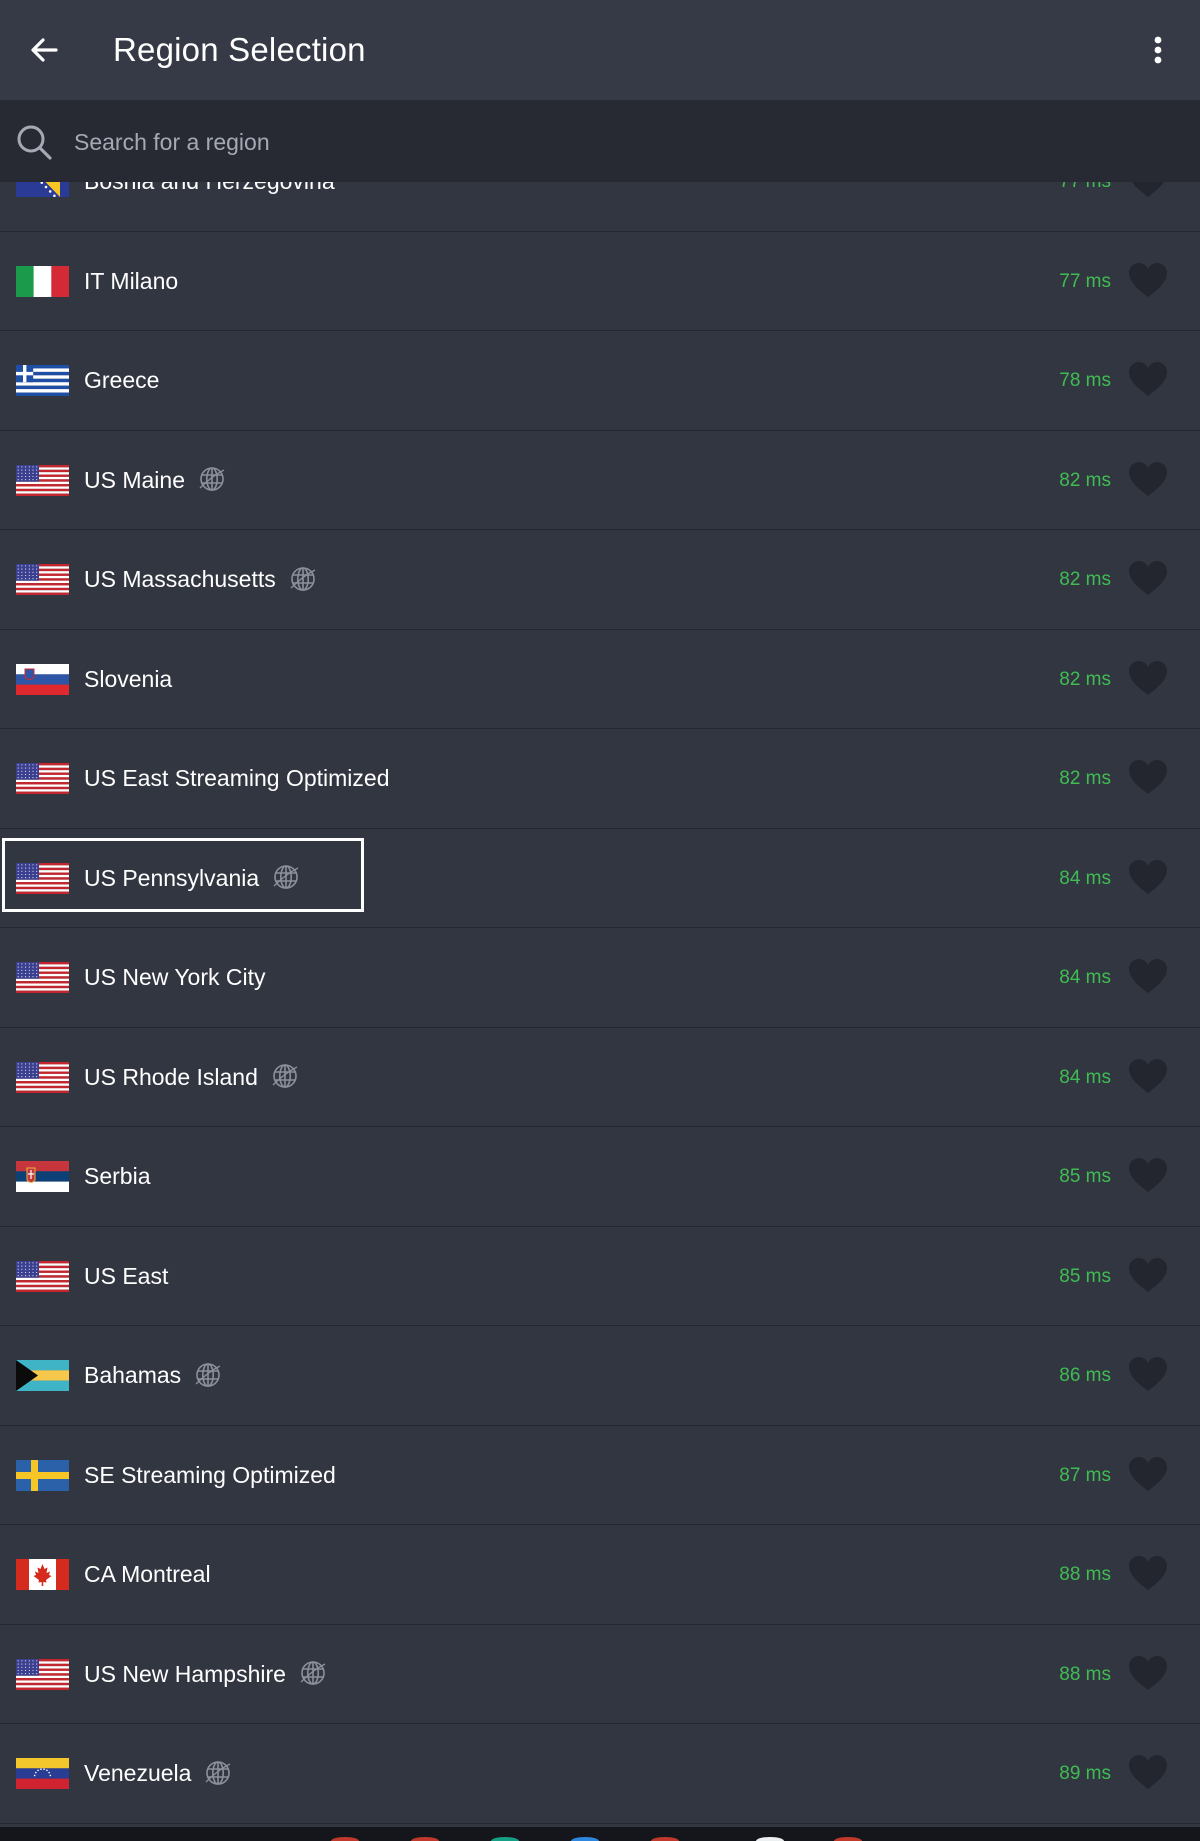  I want to click on search-input, so click(574, 142).